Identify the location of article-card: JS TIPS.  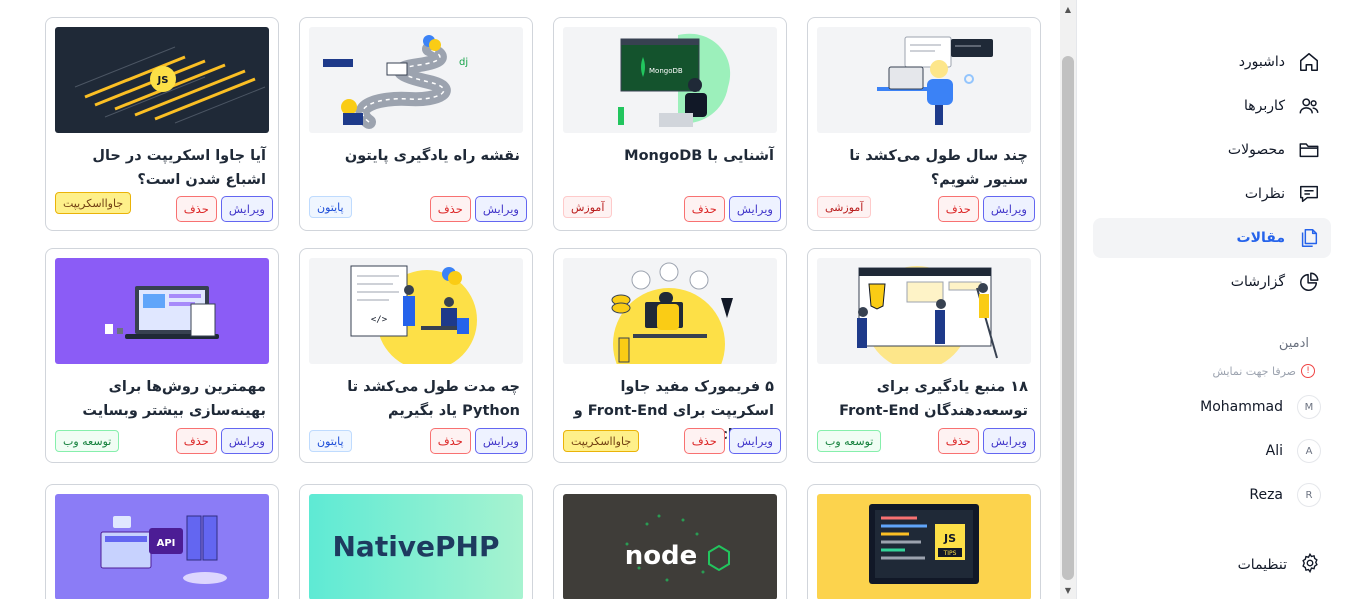
(924, 541).